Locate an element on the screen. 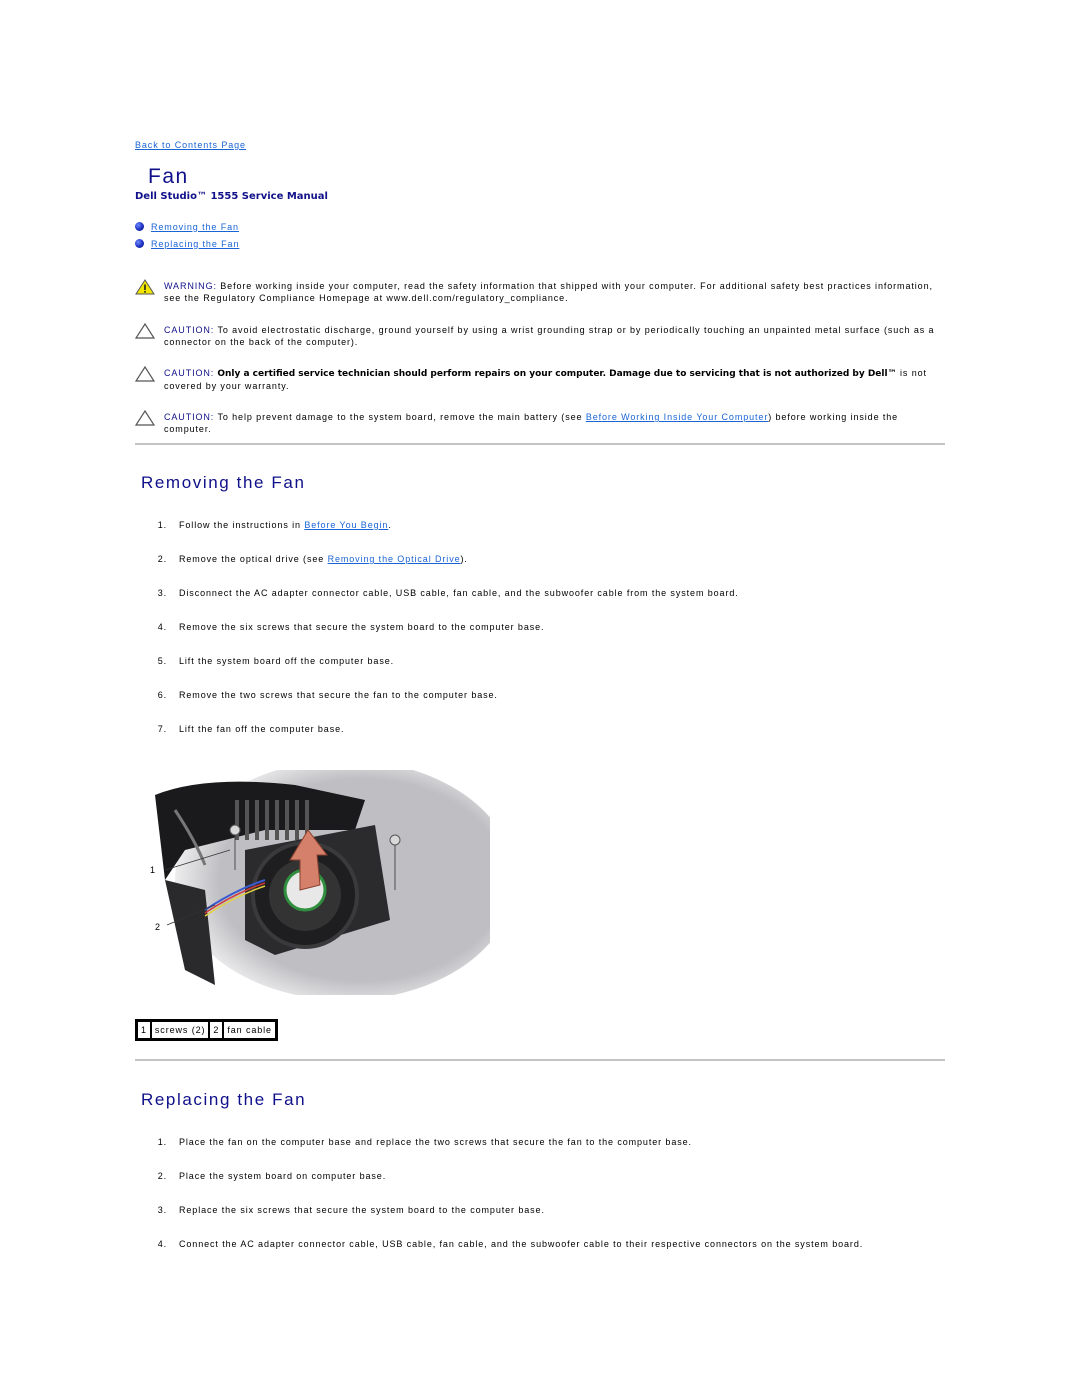  step-text-part: . is located at coordinates (390, 525).